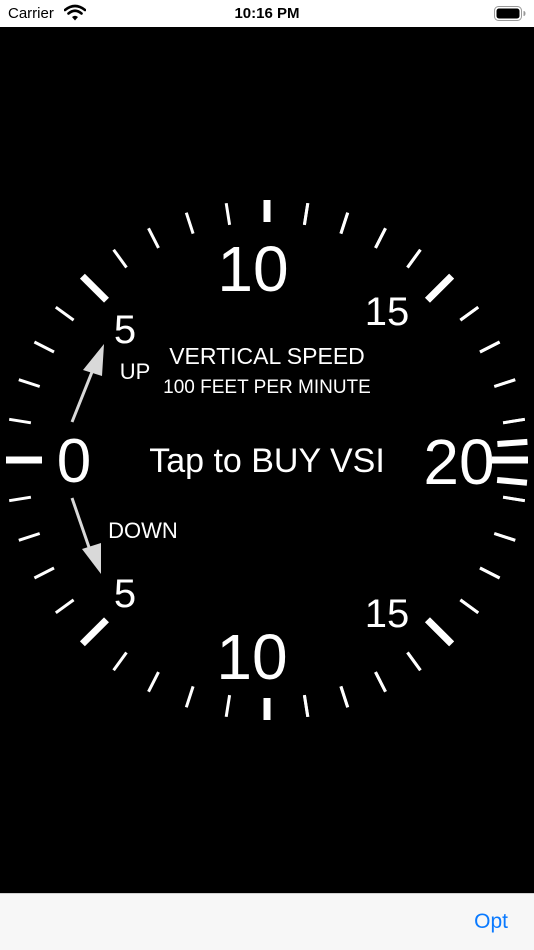 Image resolution: width=534 pixels, height=950 pixels. What do you see at coordinates (344, 223) in the screenshot?
I see `gauge-tick-b28` at bounding box center [344, 223].